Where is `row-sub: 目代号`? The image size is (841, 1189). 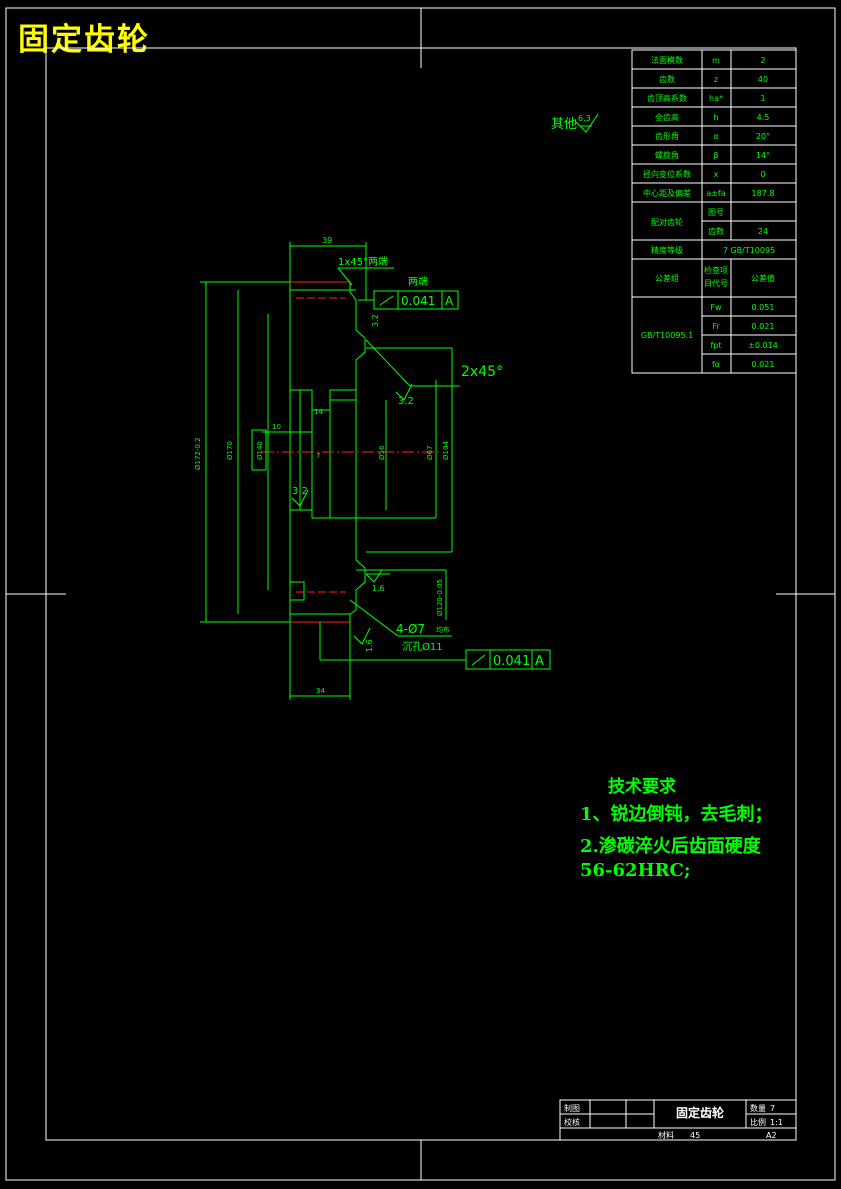
row-sub: 目代号 is located at coordinates (716, 283).